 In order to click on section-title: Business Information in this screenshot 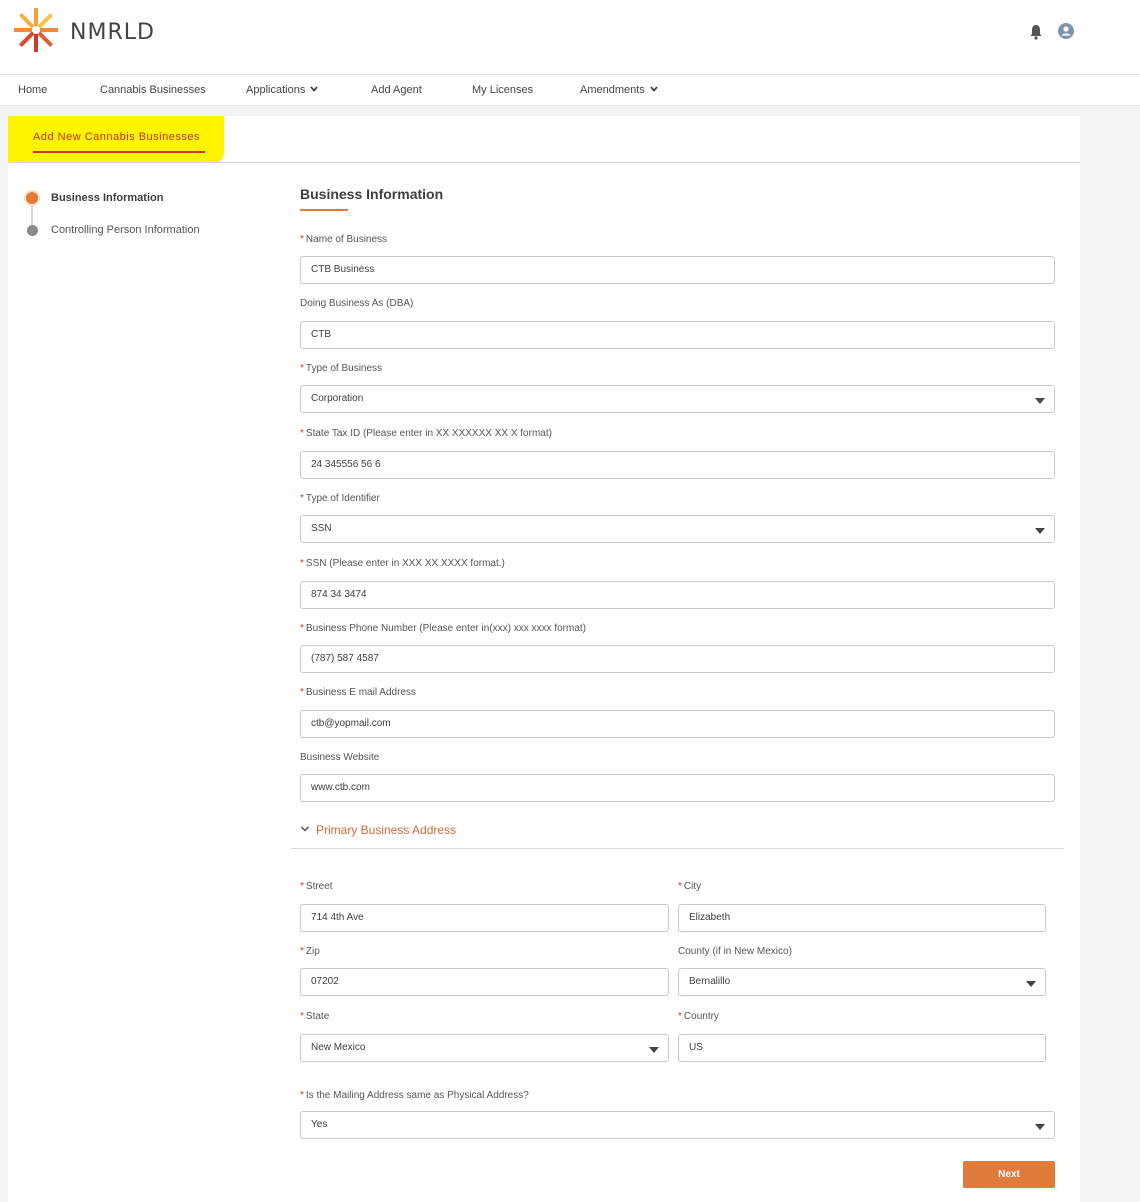, I will do `click(372, 194)`.